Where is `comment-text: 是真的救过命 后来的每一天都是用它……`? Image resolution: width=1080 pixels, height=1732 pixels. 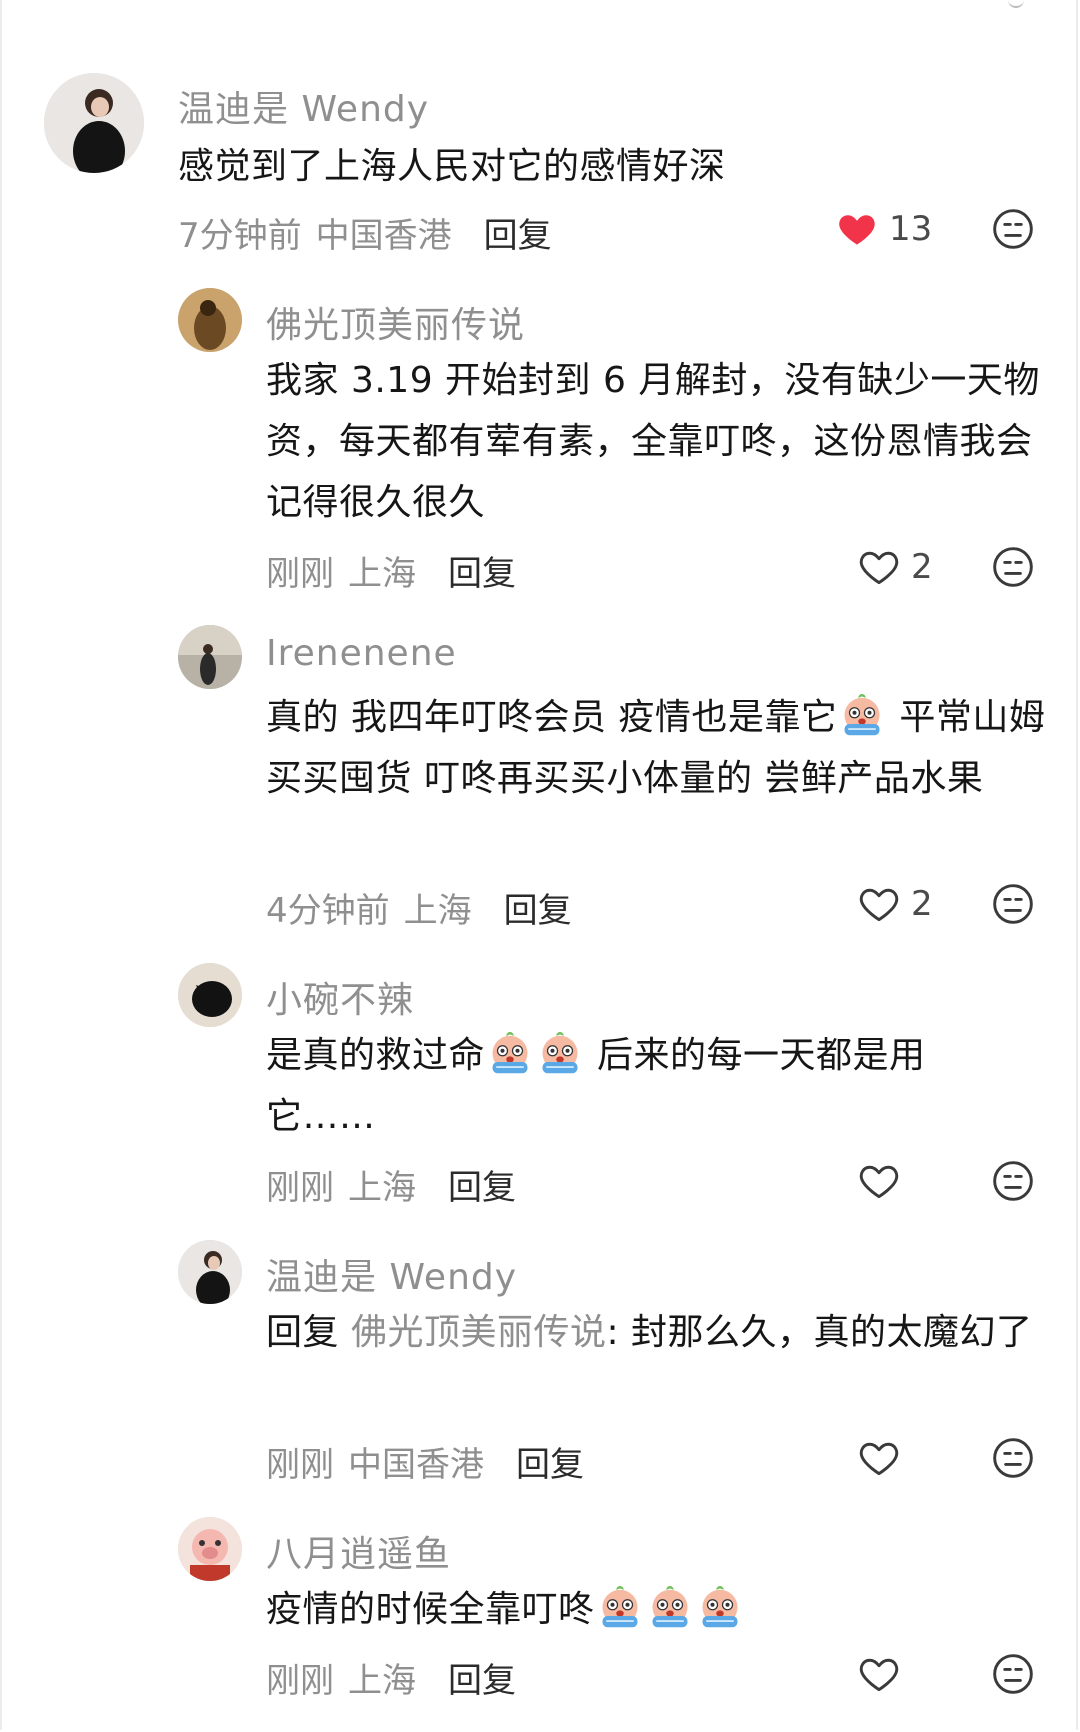 comment-text: 是真的救过命 后来的每一天都是用它…… is located at coordinates (636, 1086).